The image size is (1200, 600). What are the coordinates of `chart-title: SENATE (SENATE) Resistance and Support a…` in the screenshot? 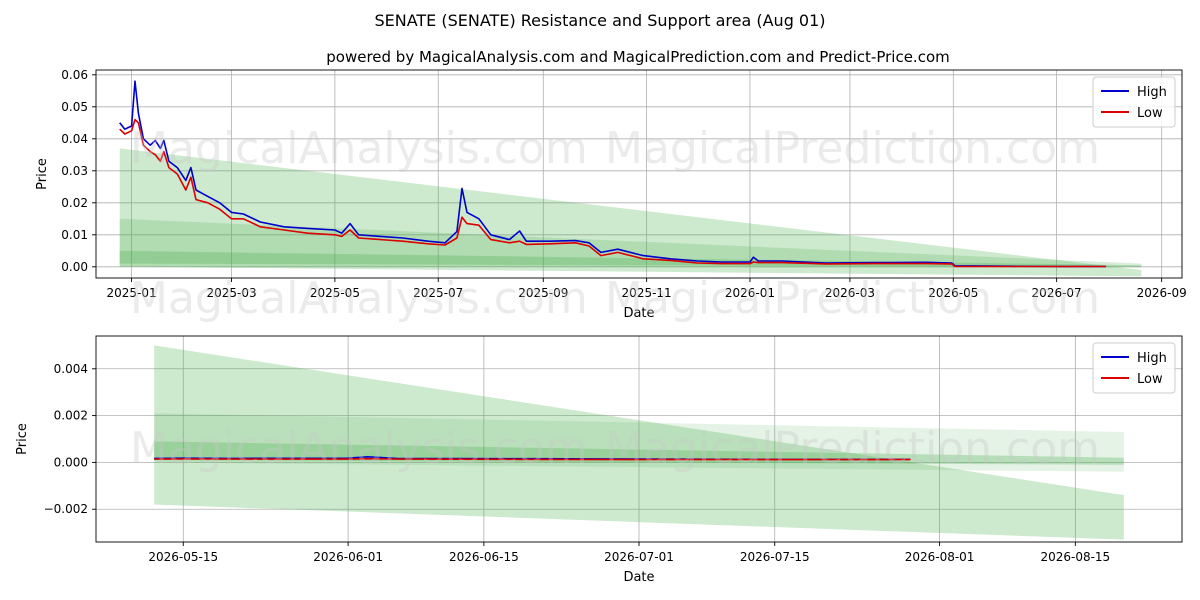 It's located at (599, 20).